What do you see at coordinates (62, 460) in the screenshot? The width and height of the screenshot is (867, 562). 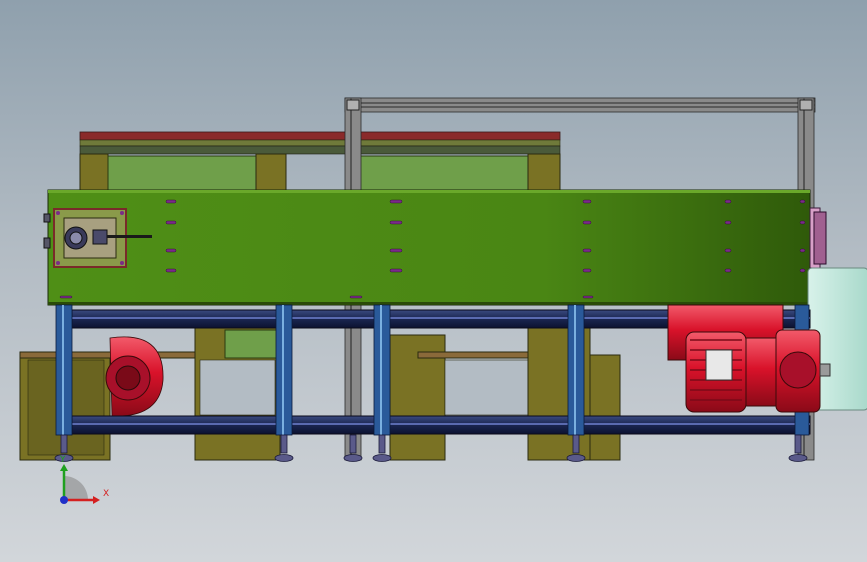 I see `triad-y-label: Y` at bounding box center [62, 460].